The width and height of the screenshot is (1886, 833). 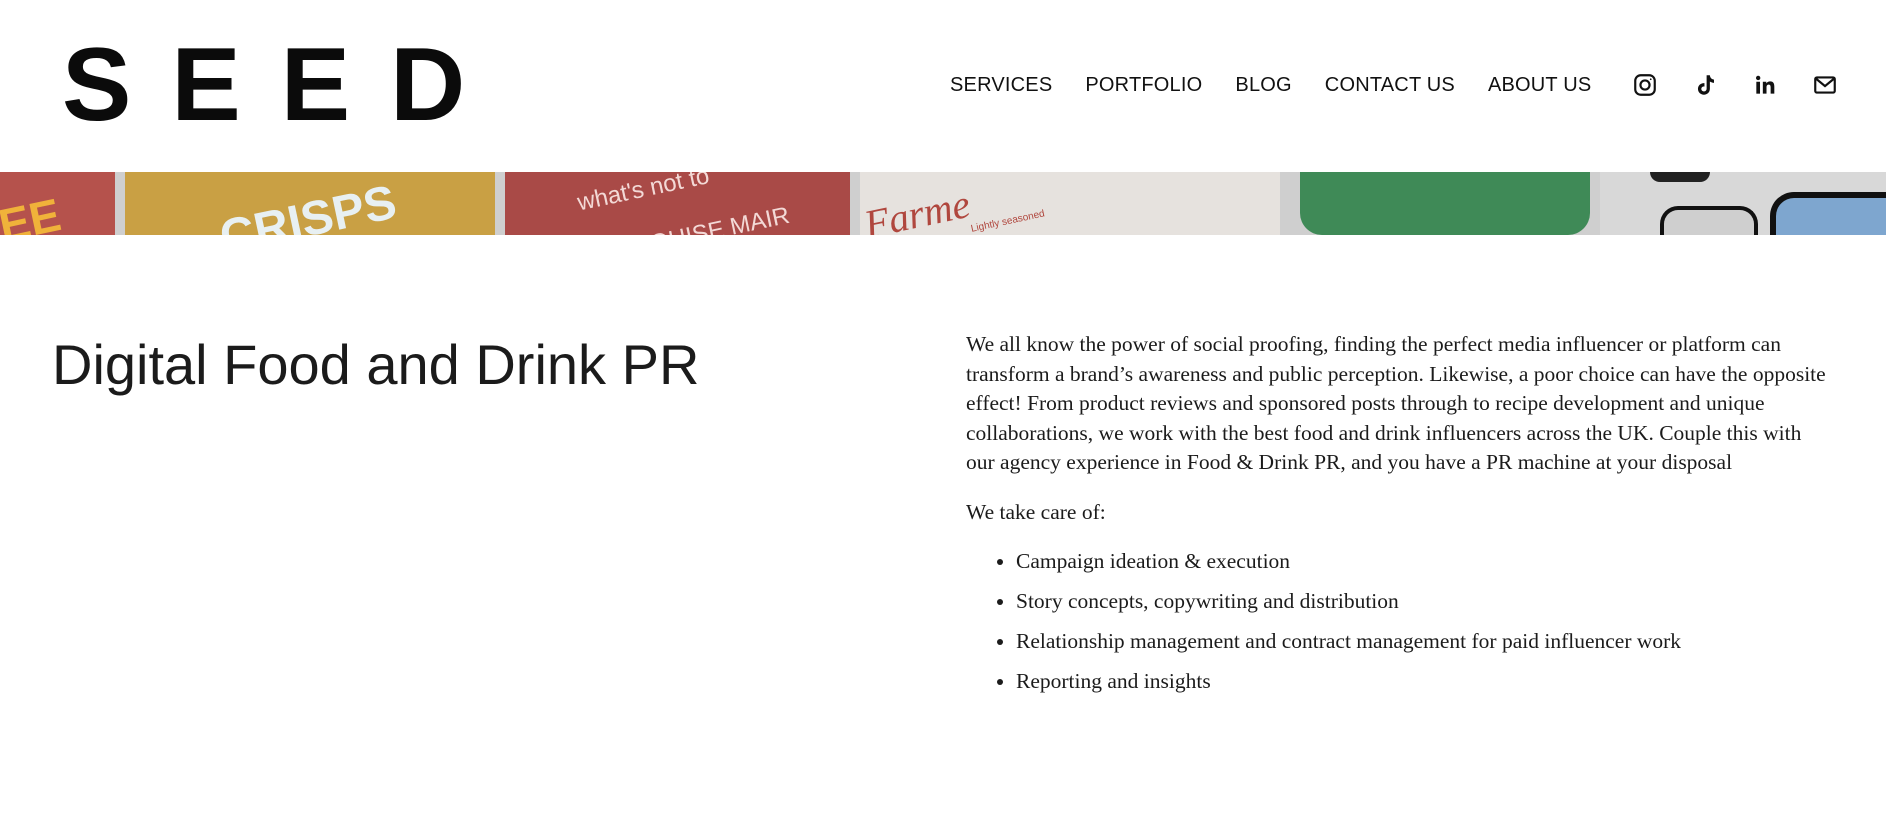 What do you see at coordinates (1263, 85) in the screenshot?
I see `nav-blog: BLOG` at bounding box center [1263, 85].